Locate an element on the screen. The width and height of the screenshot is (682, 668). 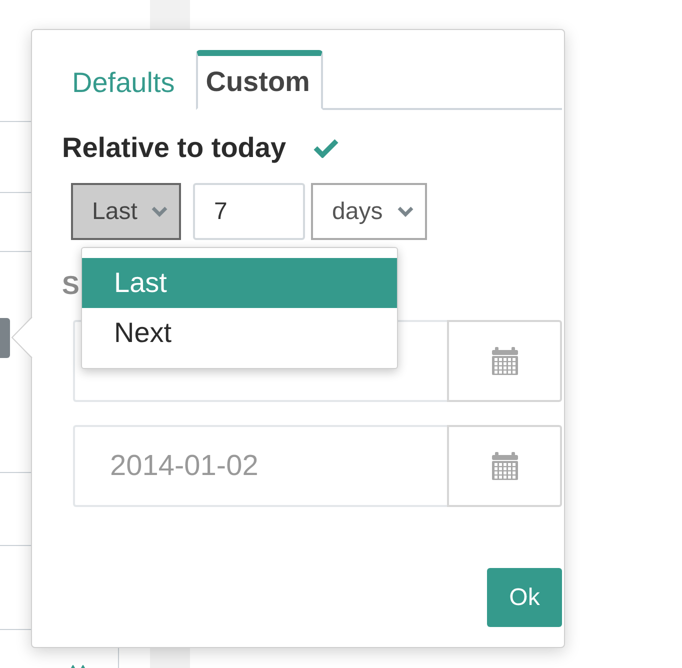
section-heading: Relative to today is located at coordinates (174, 148).